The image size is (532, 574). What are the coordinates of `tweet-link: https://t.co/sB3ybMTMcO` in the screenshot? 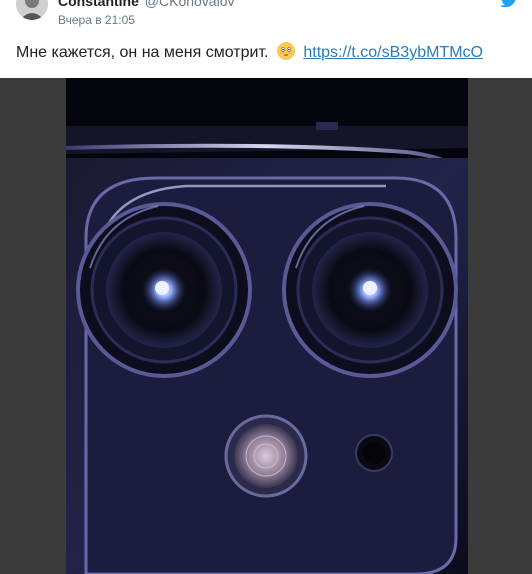 It's located at (393, 52).